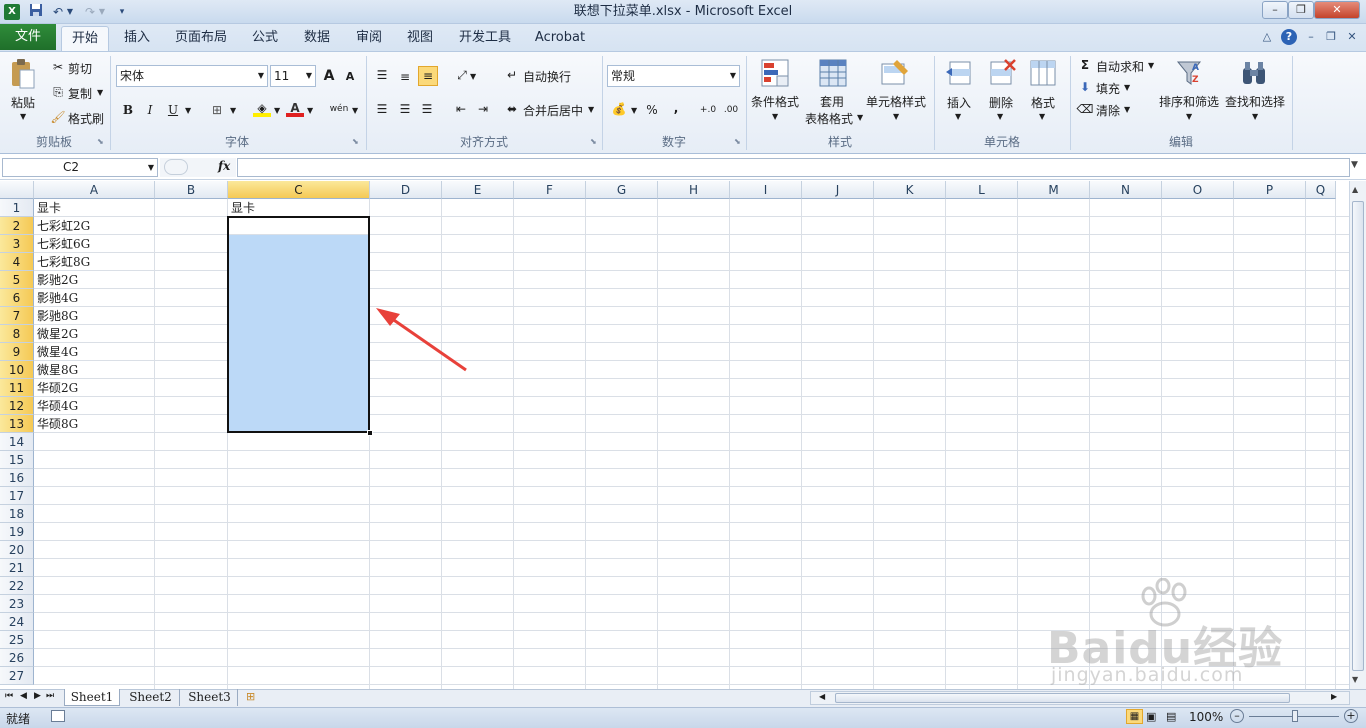  I want to click on column-header-h: H, so click(694, 190).